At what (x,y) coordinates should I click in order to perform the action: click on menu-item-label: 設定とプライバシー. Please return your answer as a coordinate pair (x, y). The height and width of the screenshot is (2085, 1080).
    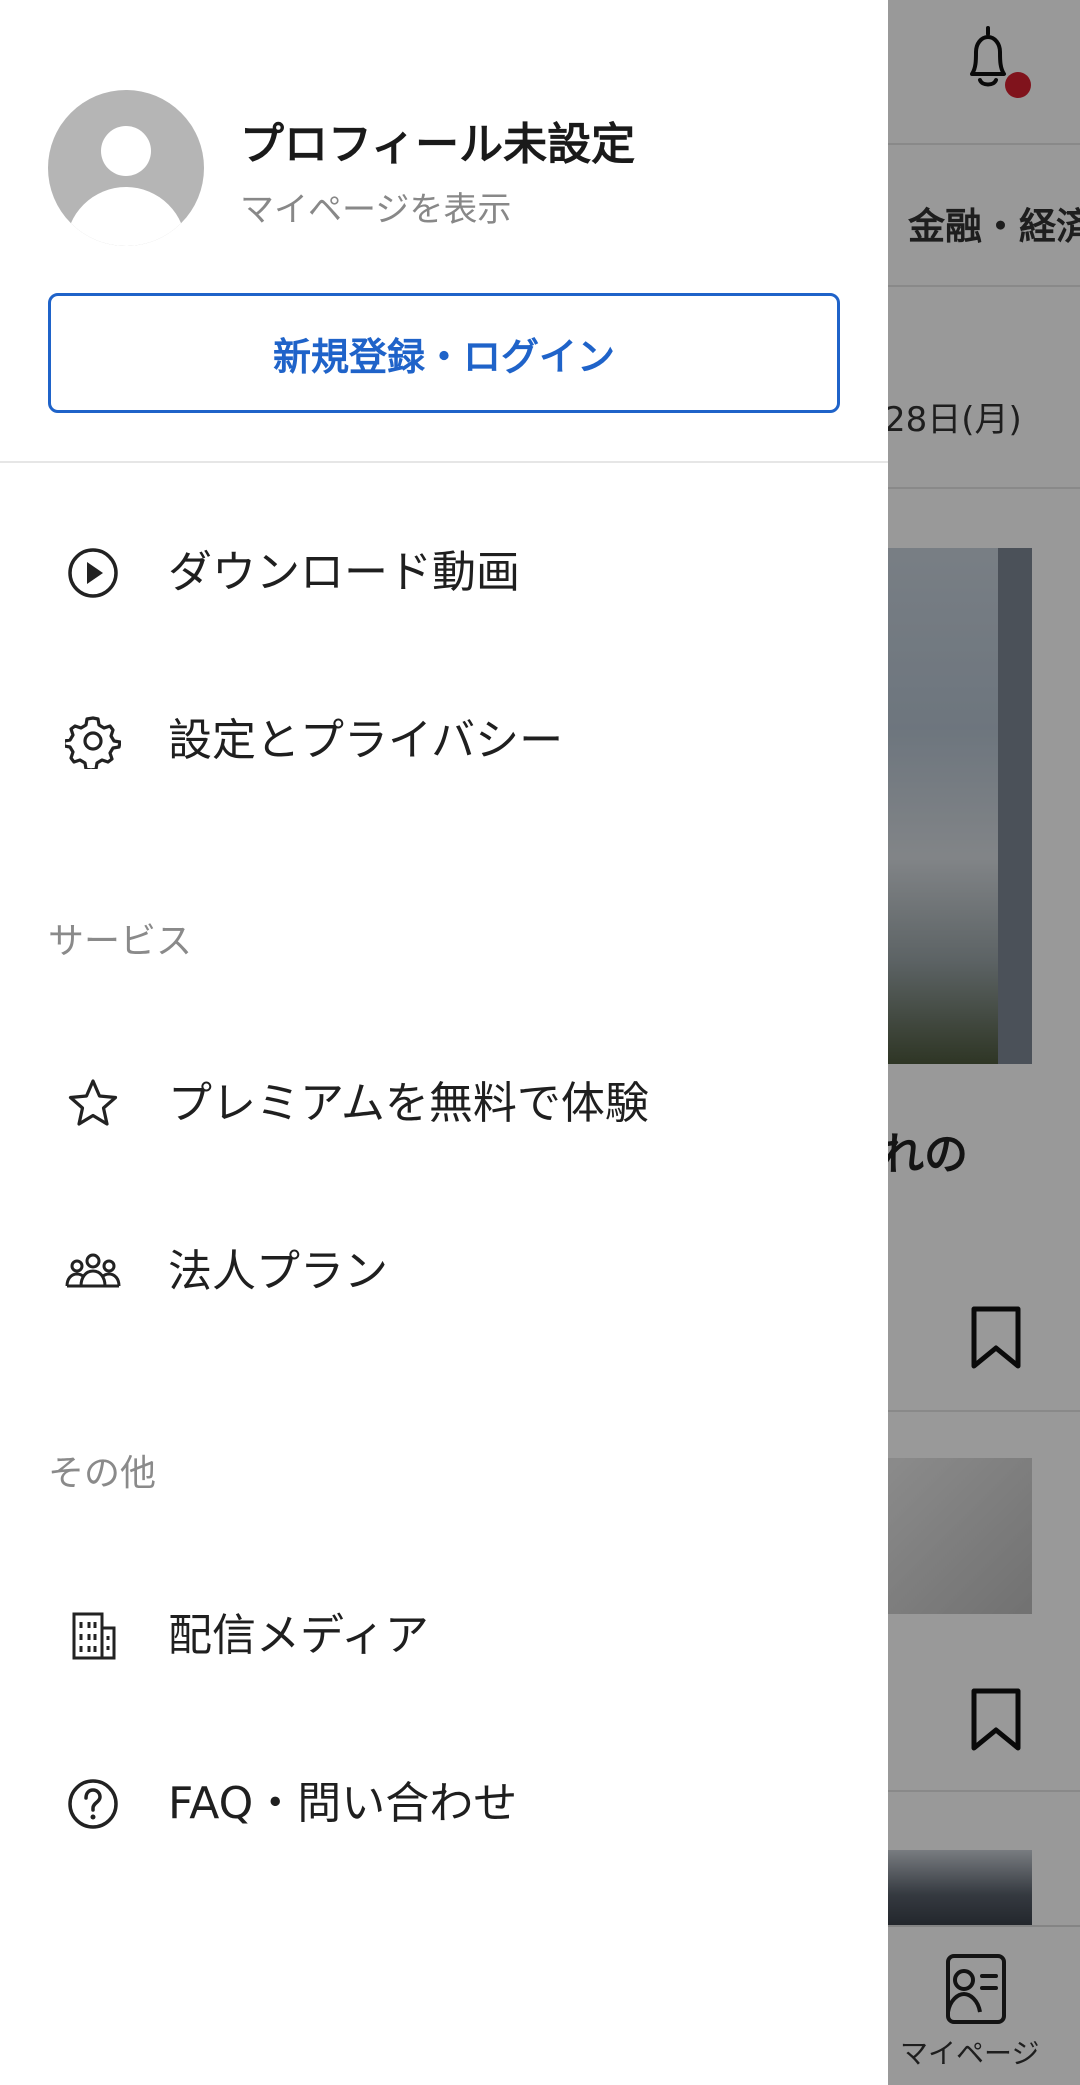
    Looking at the image, I should click on (366, 740).